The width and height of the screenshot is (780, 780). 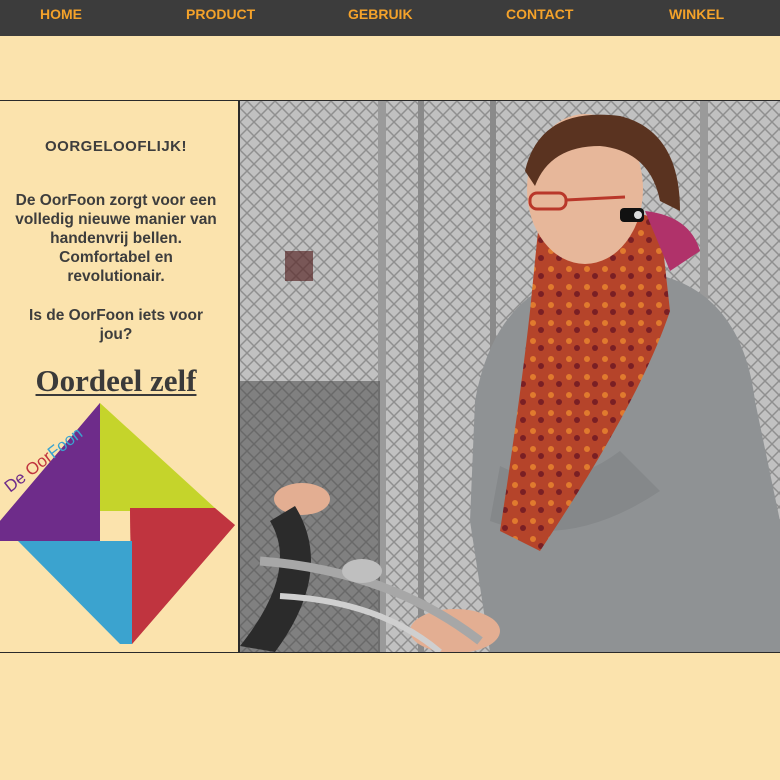 I want to click on oorfoon-logo: De OorFoon, so click(x=119, y=523).